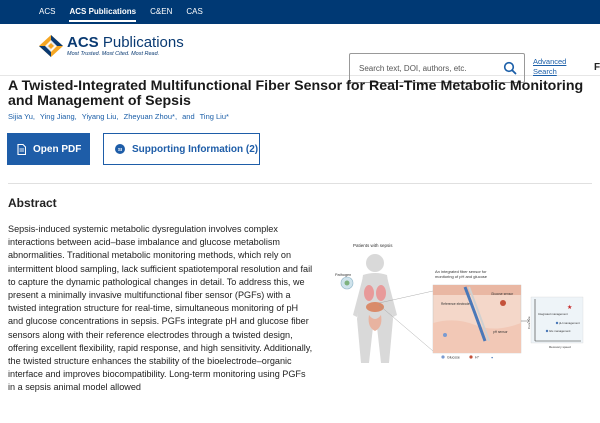 Image resolution: width=600 pixels, height=423 pixels. Describe the element at coordinates (569, 323) in the screenshot. I see `ph-management-label: pH management` at that location.